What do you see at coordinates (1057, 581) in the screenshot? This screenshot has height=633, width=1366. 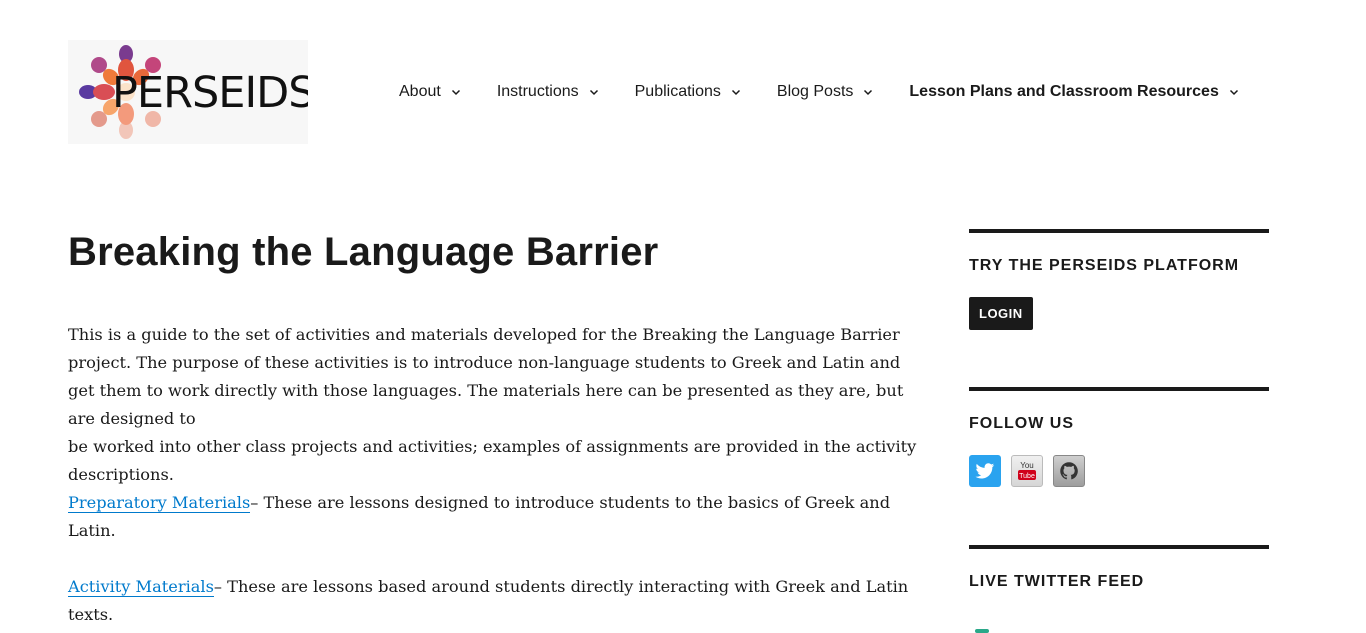 I see `twitter-feed-heading: LIVE TWITTER FEED` at bounding box center [1057, 581].